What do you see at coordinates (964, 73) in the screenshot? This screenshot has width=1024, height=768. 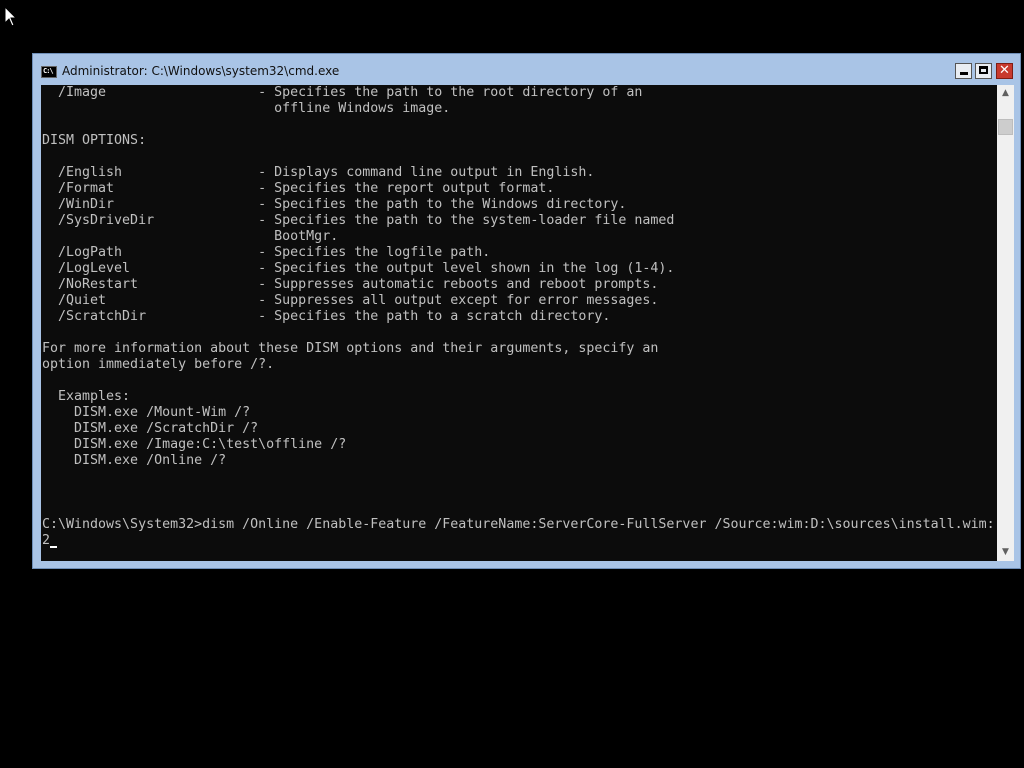 I see `minimize-icon` at bounding box center [964, 73].